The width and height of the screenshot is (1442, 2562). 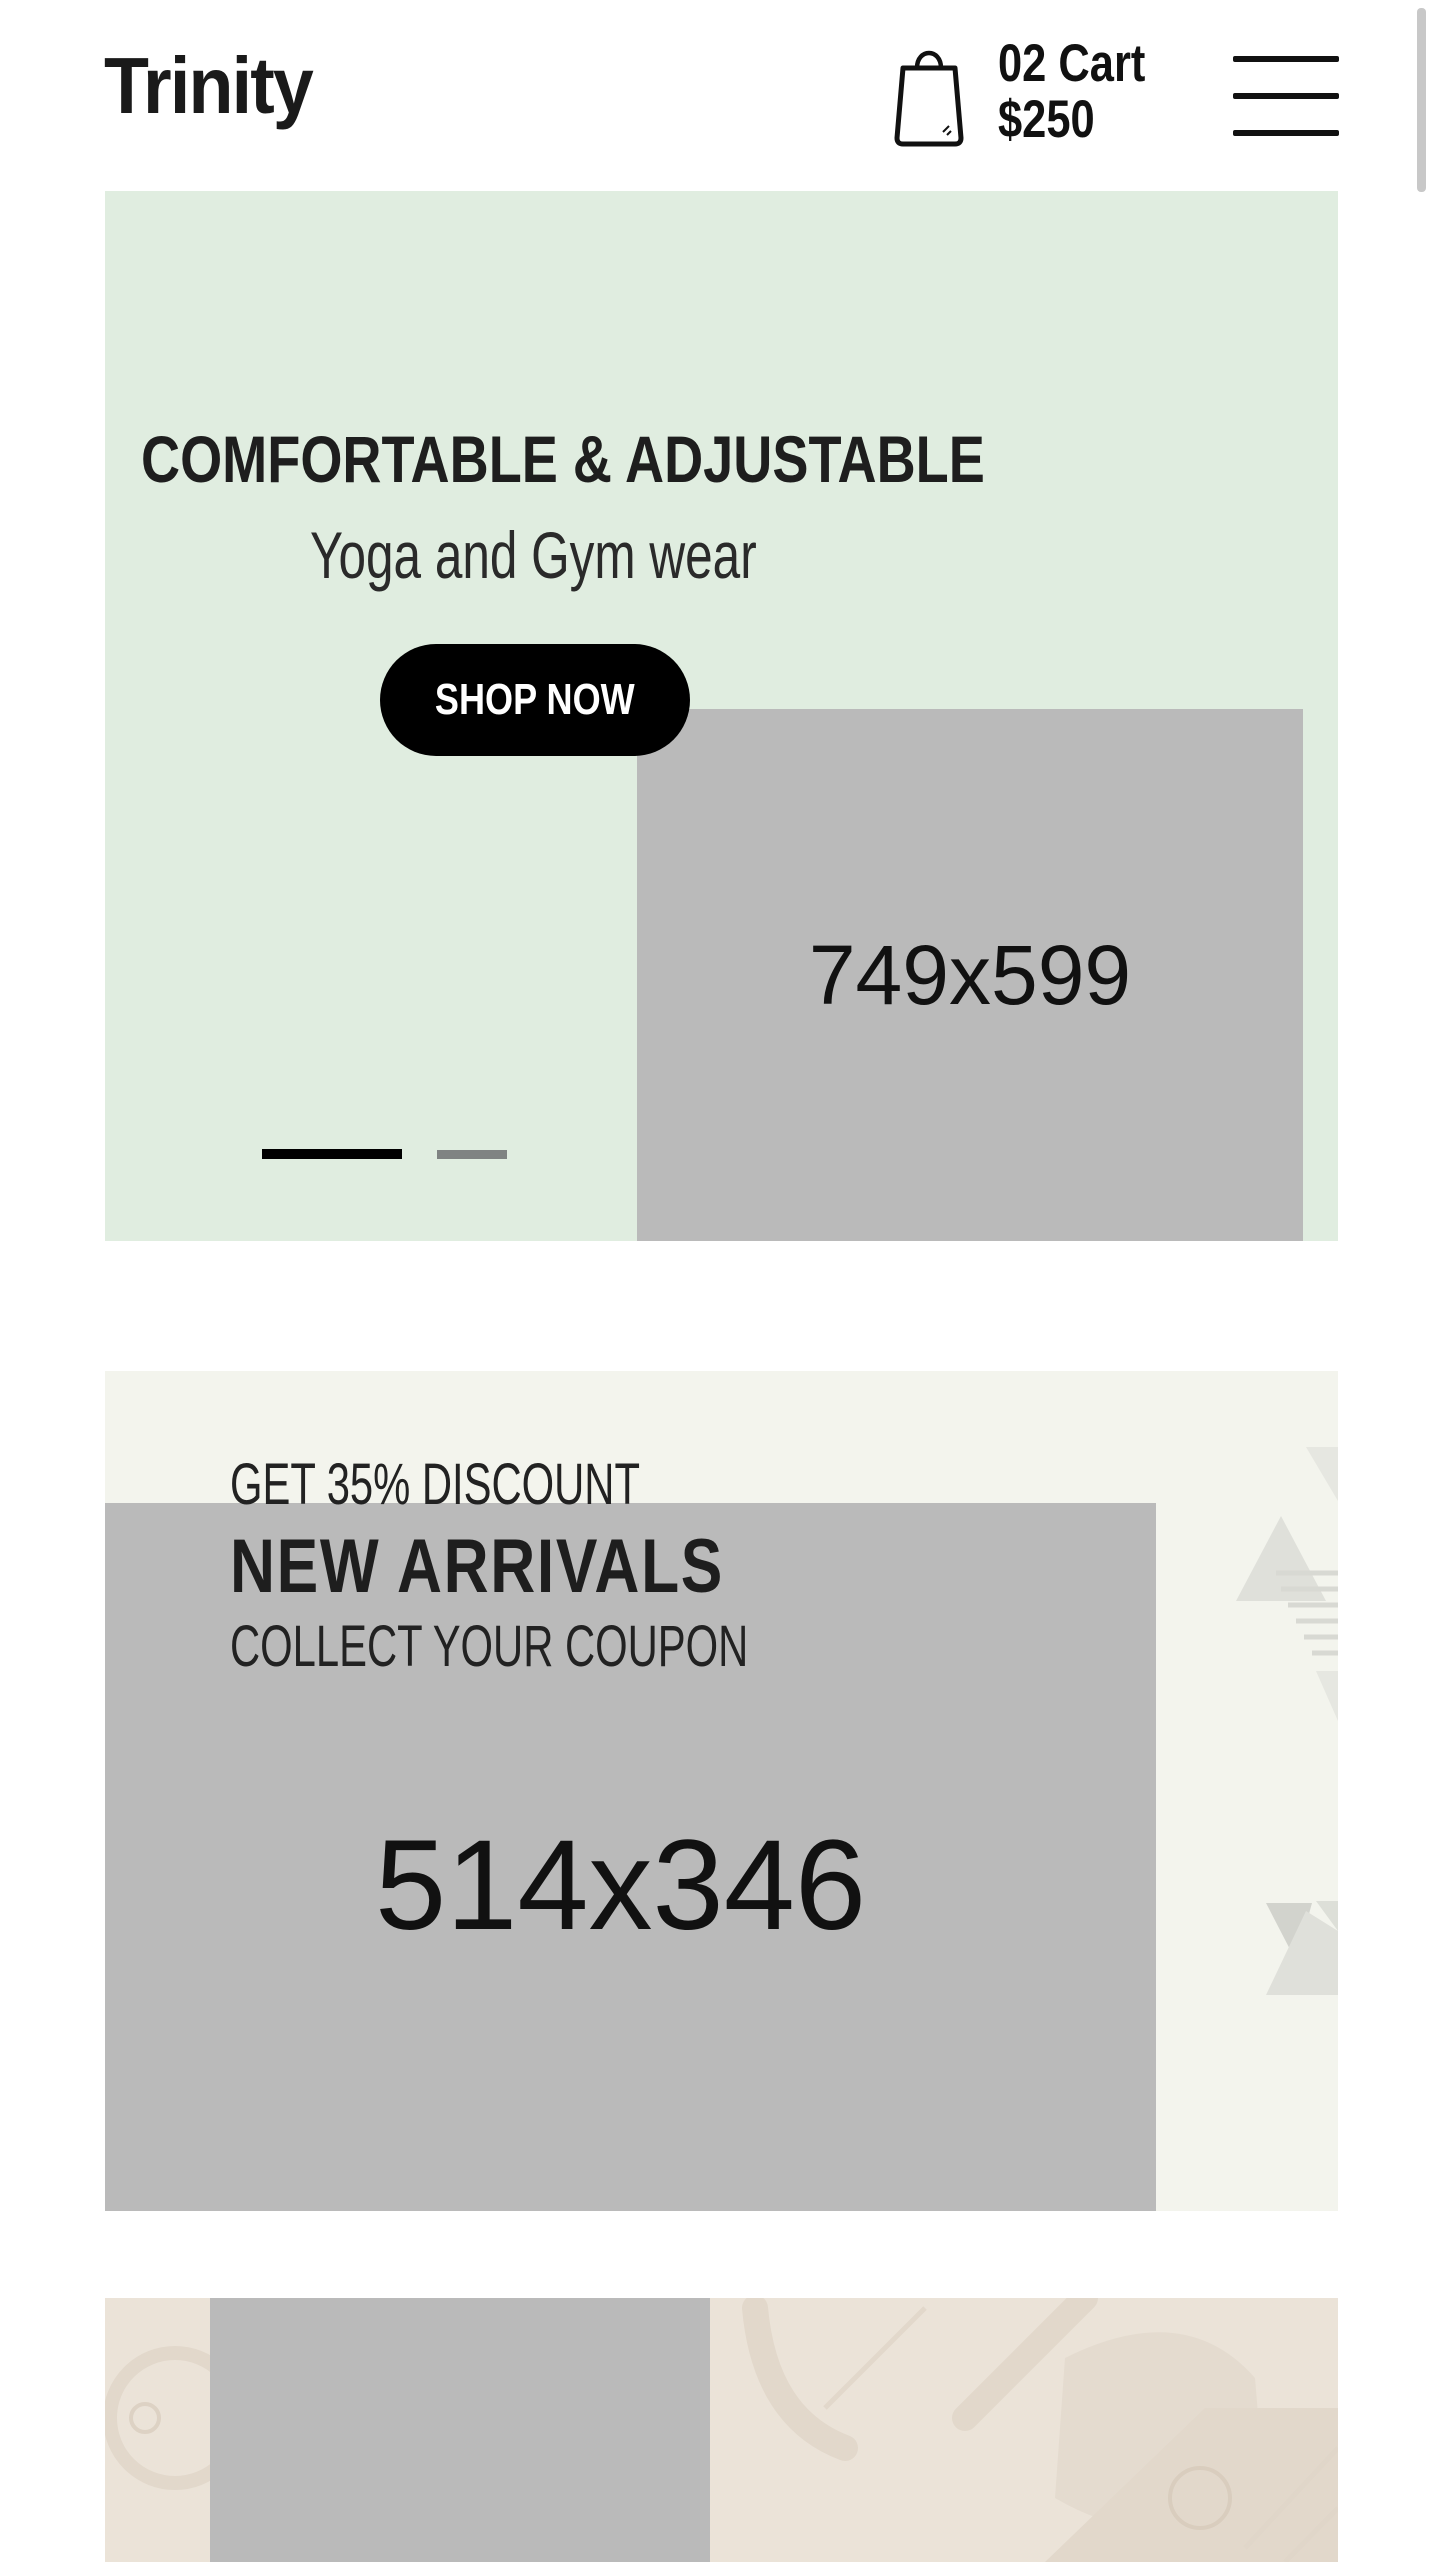 I want to click on cart-summary: 02 Cart $250, so click(x=1071, y=92).